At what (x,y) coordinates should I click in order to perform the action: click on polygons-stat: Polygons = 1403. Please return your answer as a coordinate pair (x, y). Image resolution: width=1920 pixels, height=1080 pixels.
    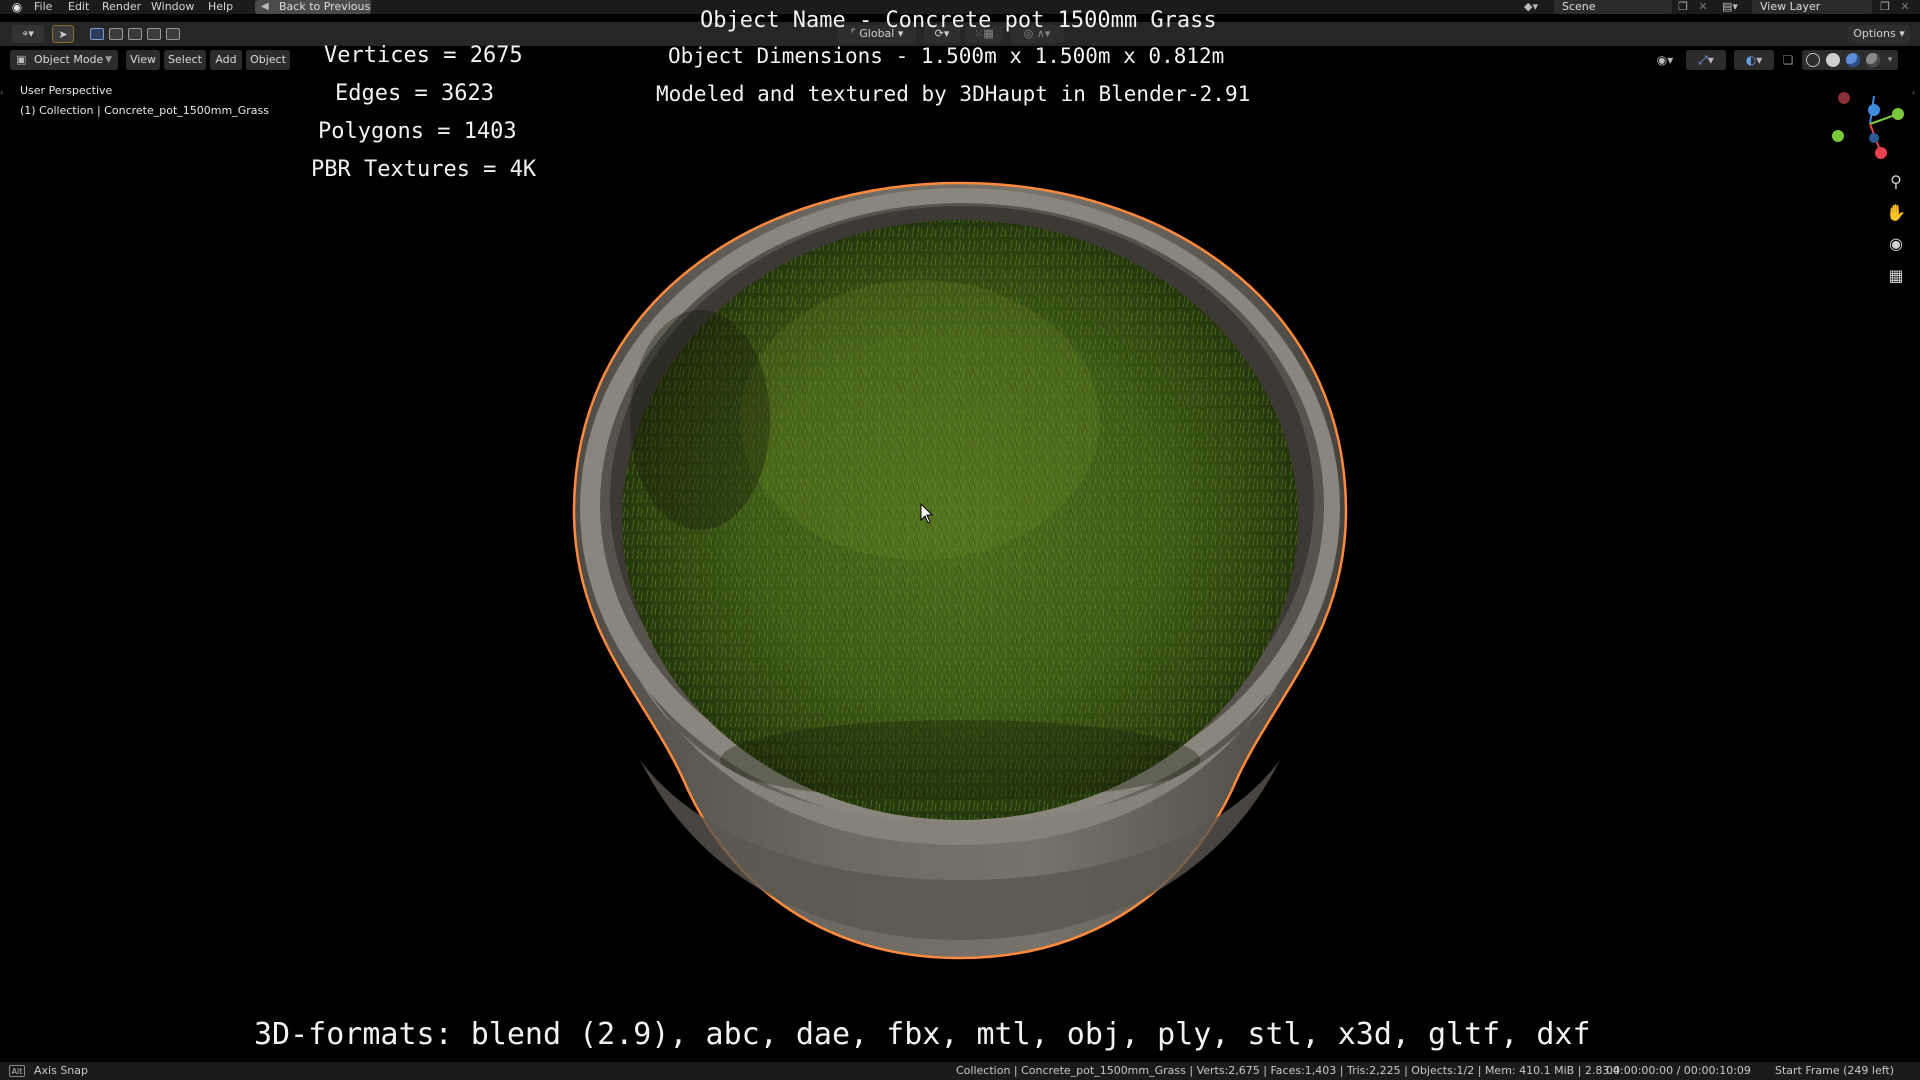
    Looking at the image, I should click on (417, 131).